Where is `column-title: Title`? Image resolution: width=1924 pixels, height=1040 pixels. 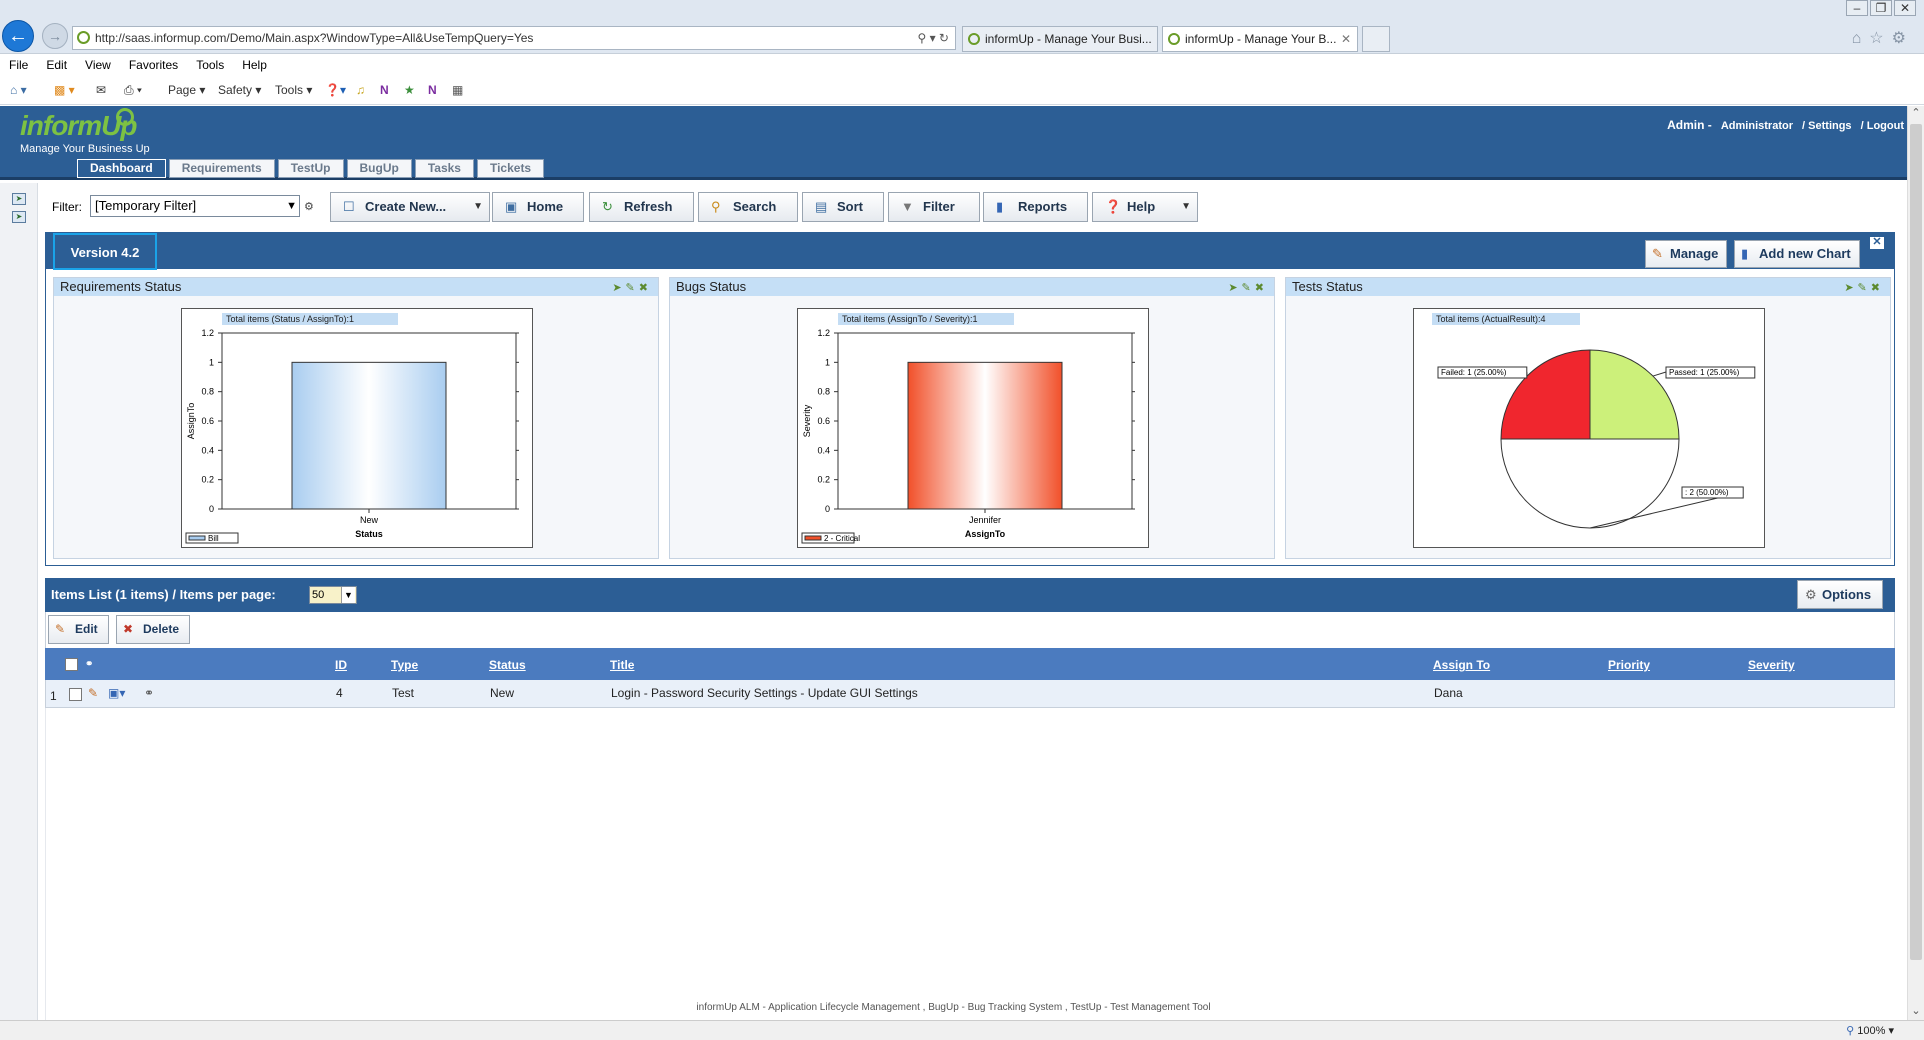 column-title: Title is located at coordinates (622, 665).